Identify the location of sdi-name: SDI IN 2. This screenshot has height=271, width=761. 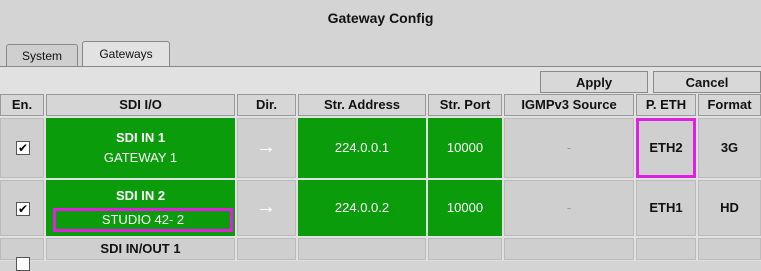
(140, 195).